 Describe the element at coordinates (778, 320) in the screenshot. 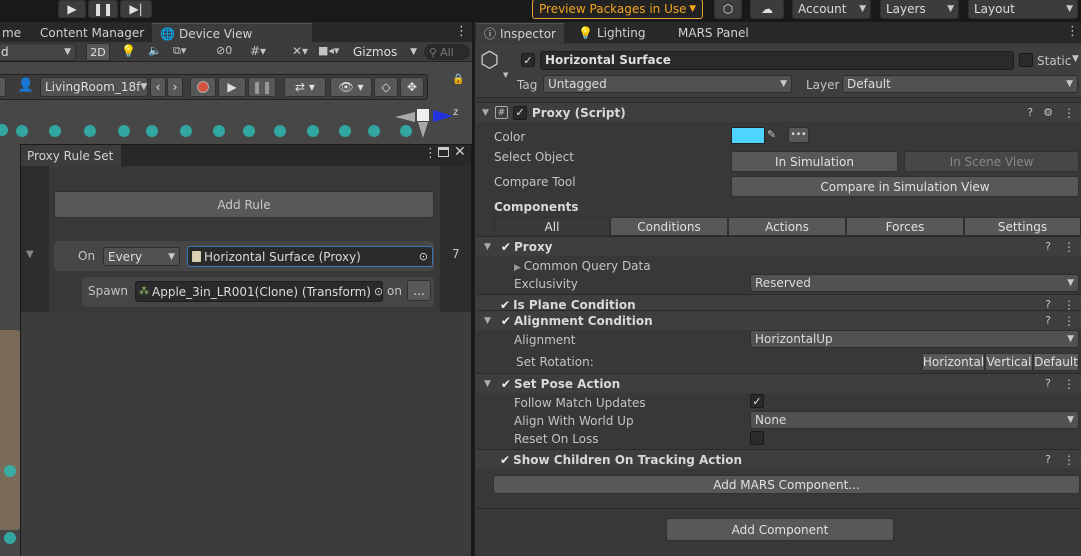

I see `alignment-header: ▼ ✔ Alignment Condition ? ⋮` at that location.